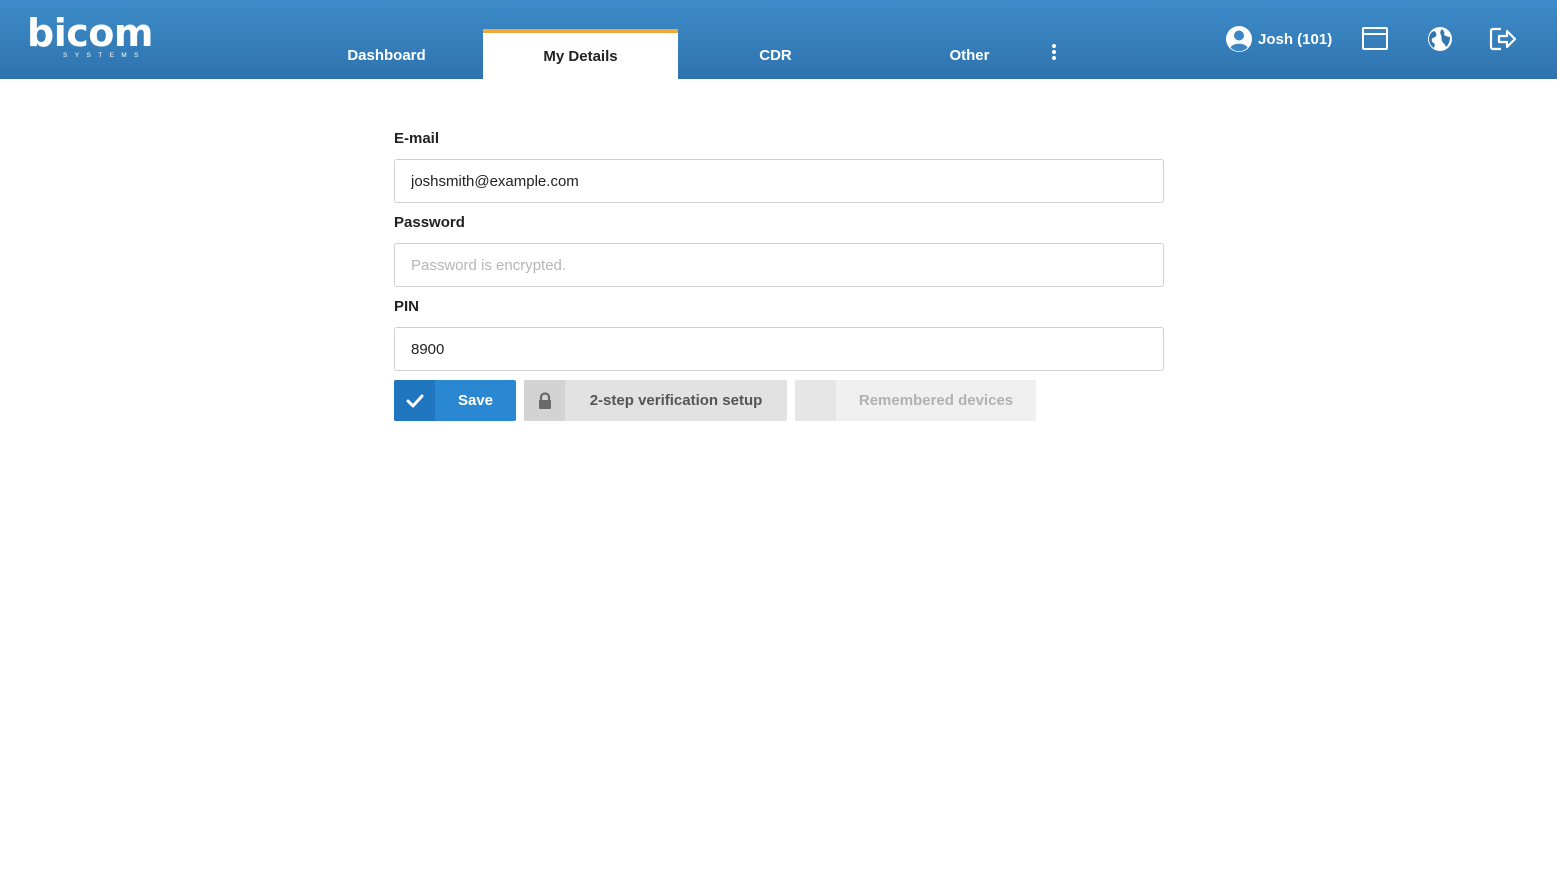 Image resolution: width=1557 pixels, height=880 pixels. I want to click on email-label: E-mail, so click(417, 138).